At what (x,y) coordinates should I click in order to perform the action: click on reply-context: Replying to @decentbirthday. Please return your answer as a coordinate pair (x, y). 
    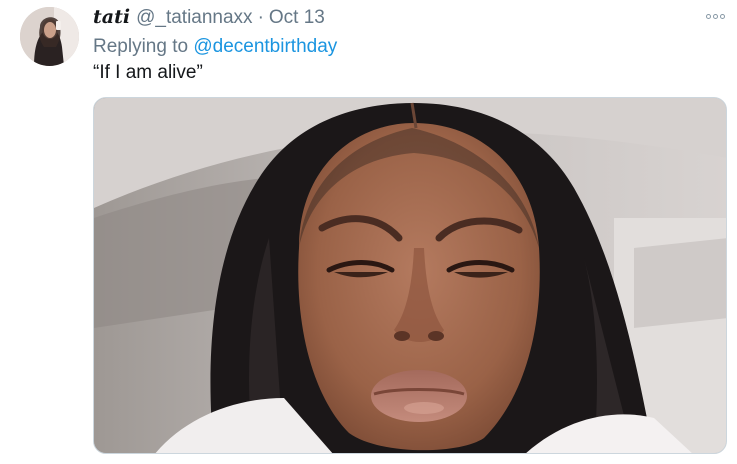
    Looking at the image, I should click on (215, 47).